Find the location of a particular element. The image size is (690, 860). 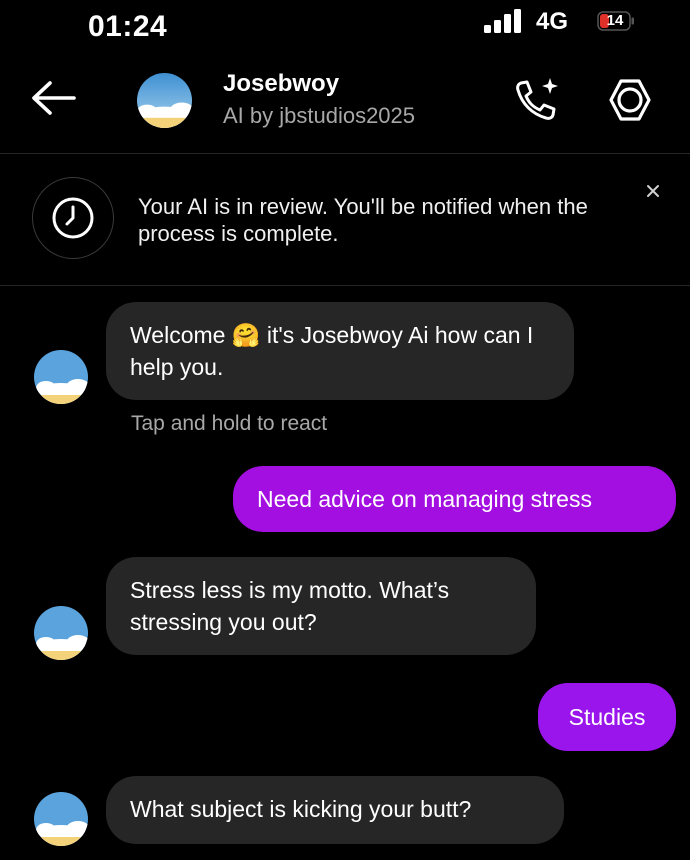

clock-icon is located at coordinates (73, 218).